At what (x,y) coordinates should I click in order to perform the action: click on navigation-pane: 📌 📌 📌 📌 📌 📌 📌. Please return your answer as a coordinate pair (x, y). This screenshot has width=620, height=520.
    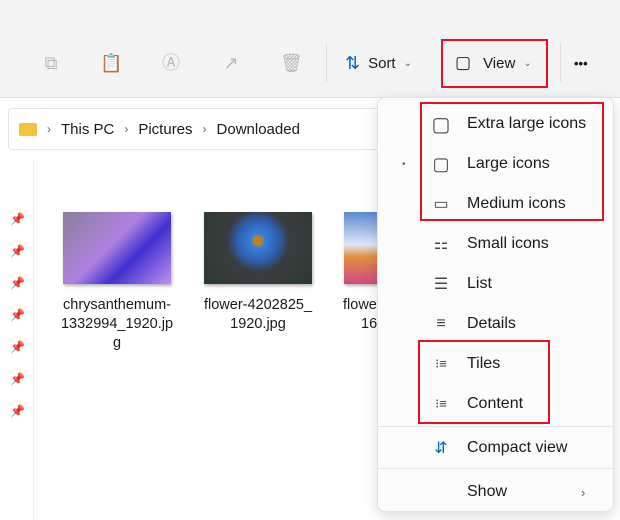
    Looking at the image, I should click on (17, 340).